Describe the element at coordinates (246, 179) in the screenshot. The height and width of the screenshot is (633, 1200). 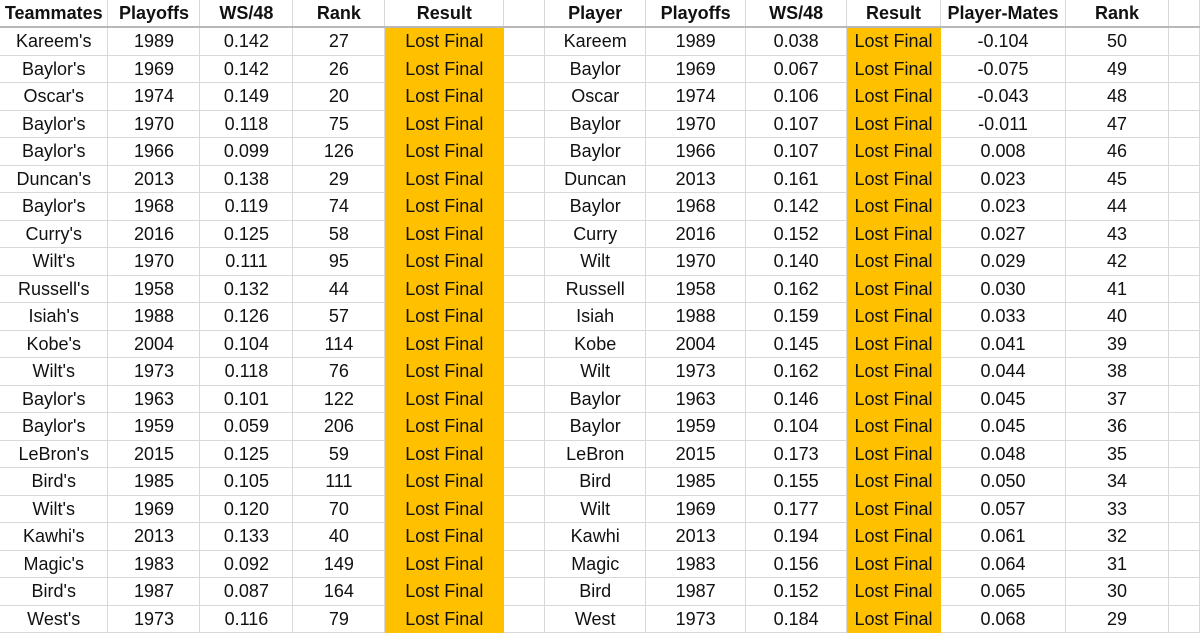
I see `teammate-ws48-cell: 0.138` at that location.